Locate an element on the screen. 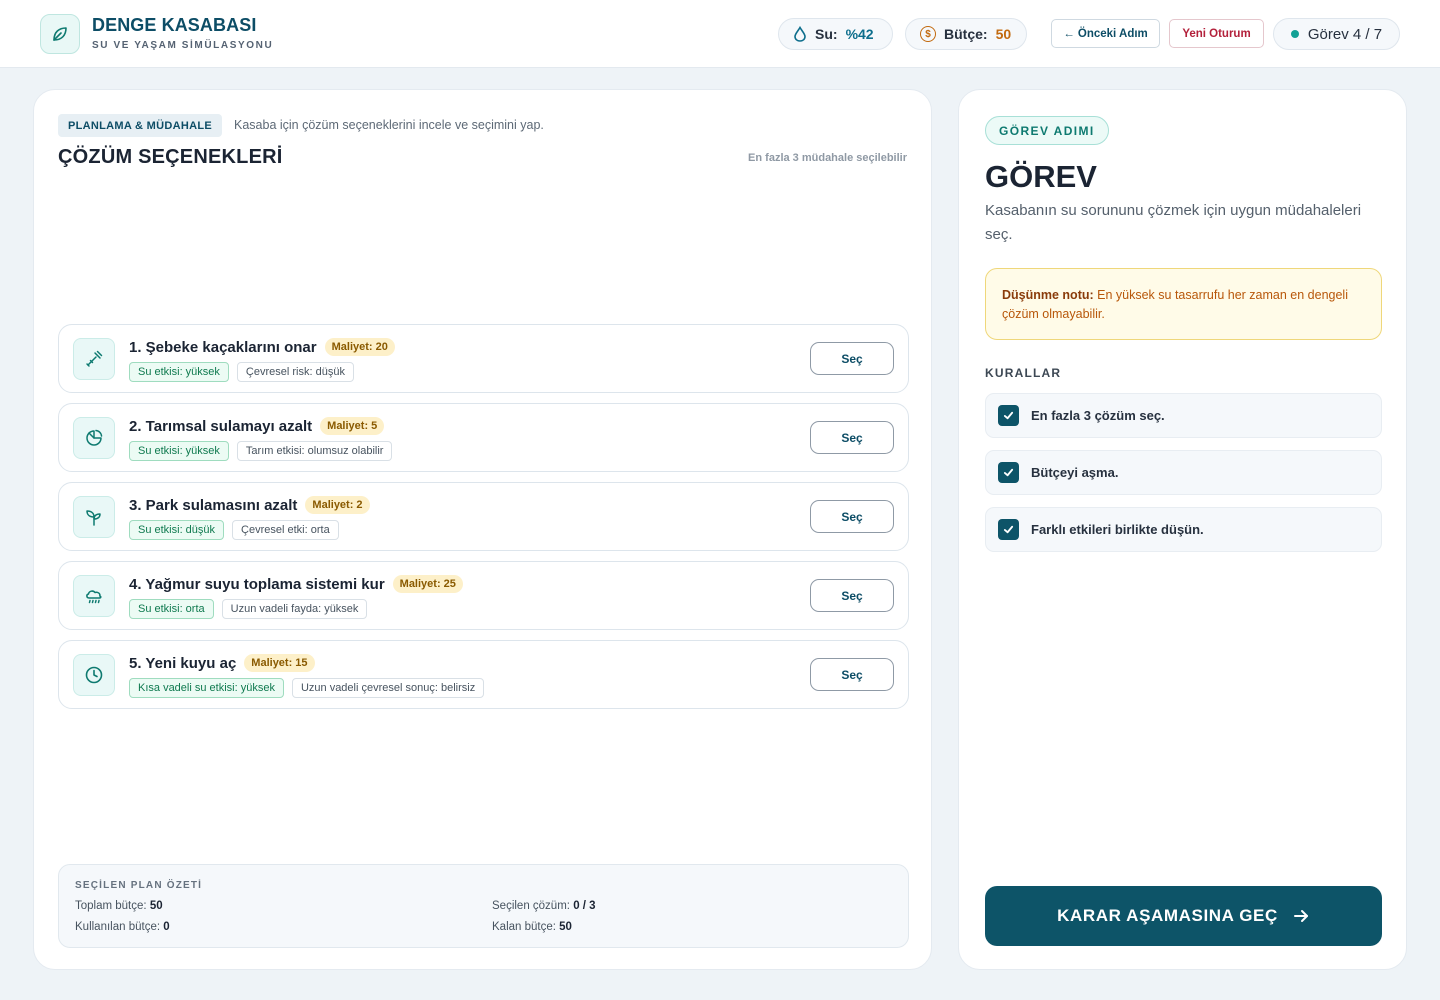  budget-value: 50 is located at coordinates (1003, 34).